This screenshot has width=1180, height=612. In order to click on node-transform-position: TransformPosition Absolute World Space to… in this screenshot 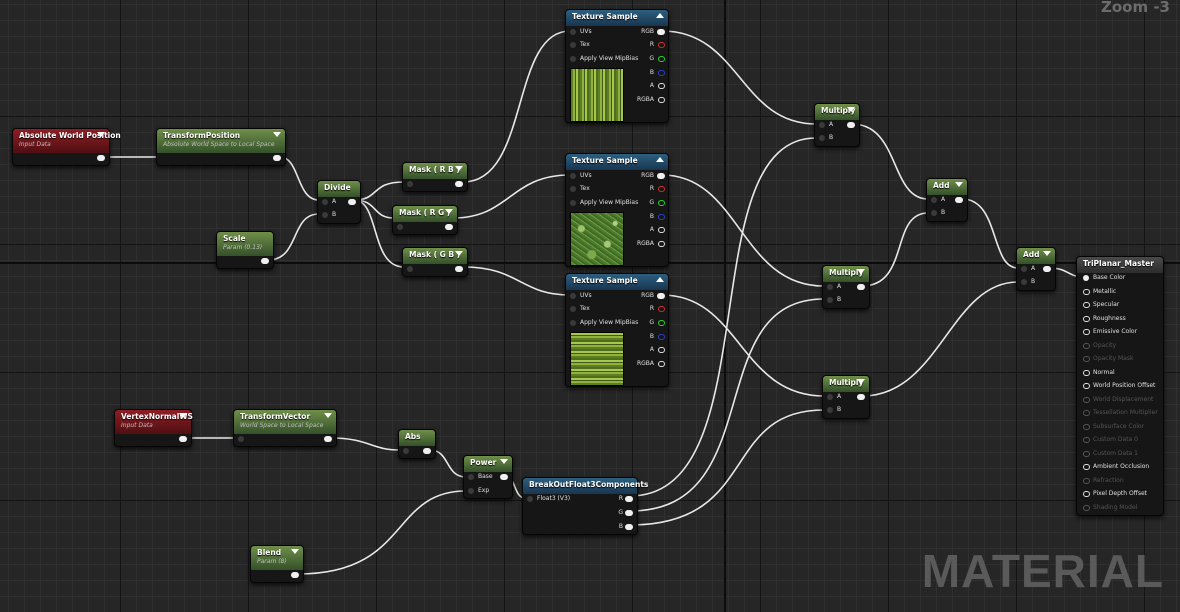, I will do `click(221, 147)`.